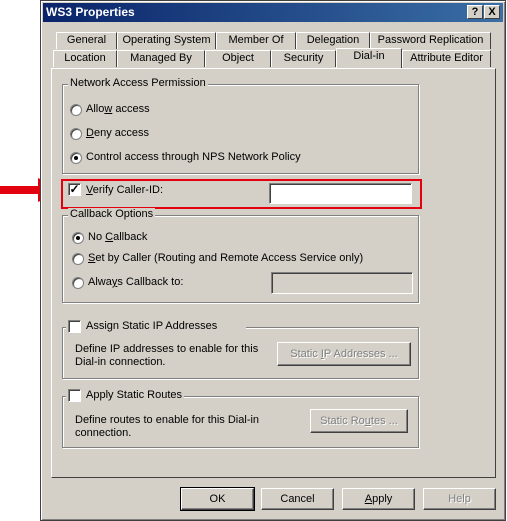  Describe the element at coordinates (76, 110) in the screenshot. I see `allow-access-radio` at that location.